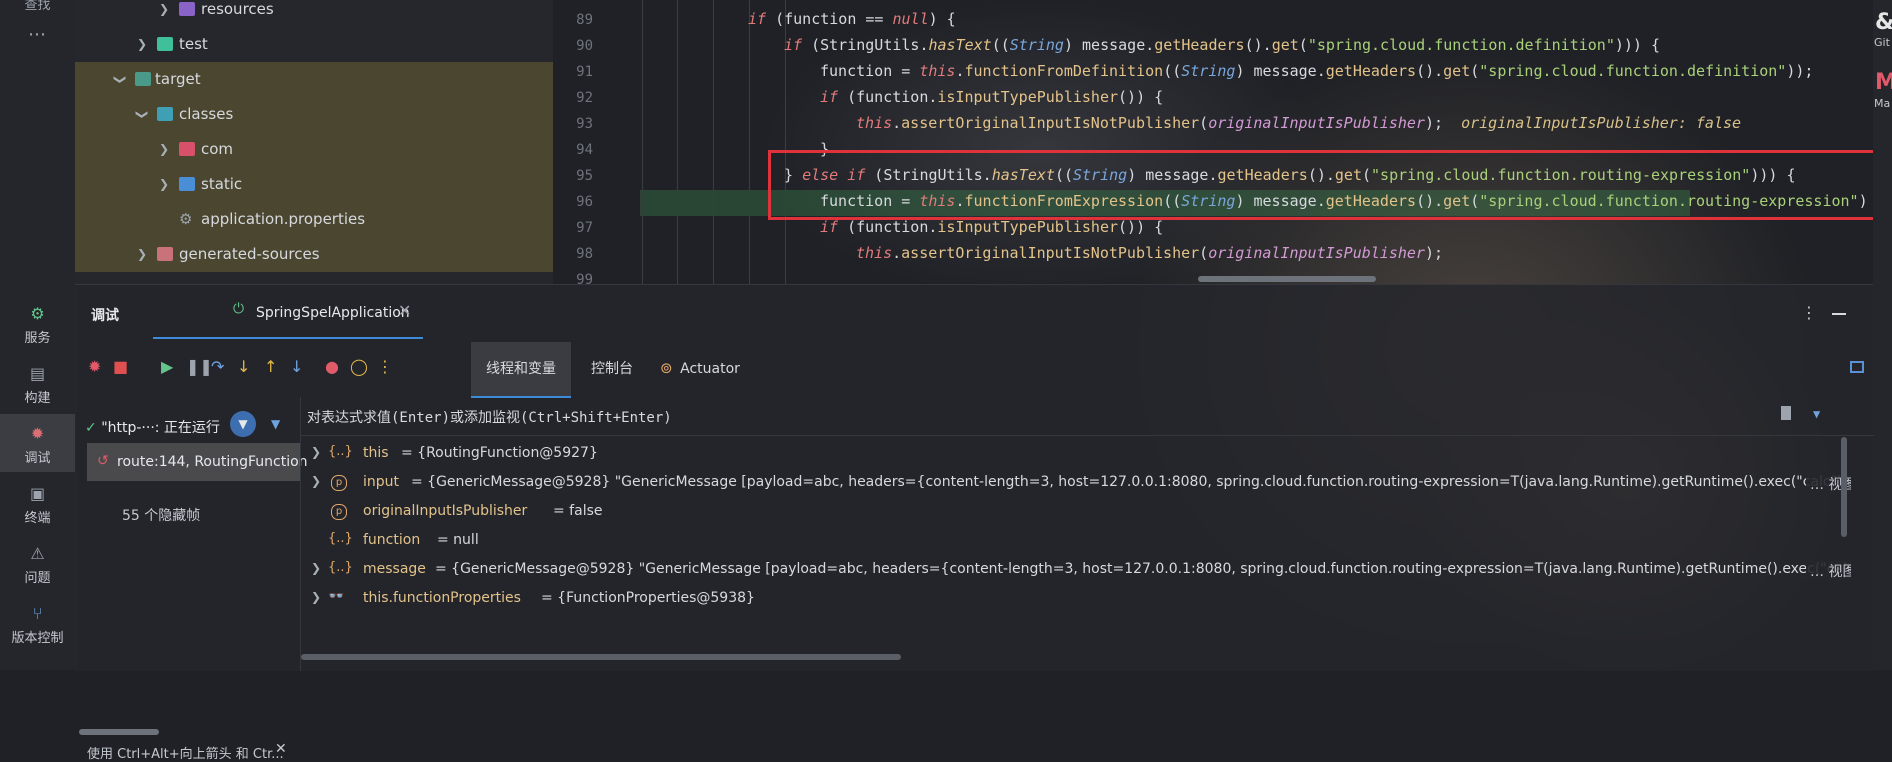 The width and height of the screenshot is (1892, 762). Describe the element at coordinates (584, 98) in the screenshot. I see `line-number: 92` at that location.